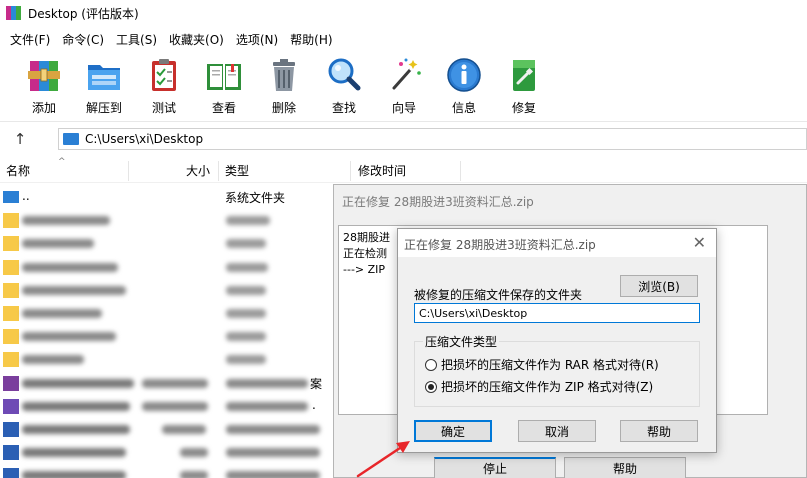  Describe the element at coordinates (284, 86) in the screenshot. I see `delete-button: 删除` at that location.